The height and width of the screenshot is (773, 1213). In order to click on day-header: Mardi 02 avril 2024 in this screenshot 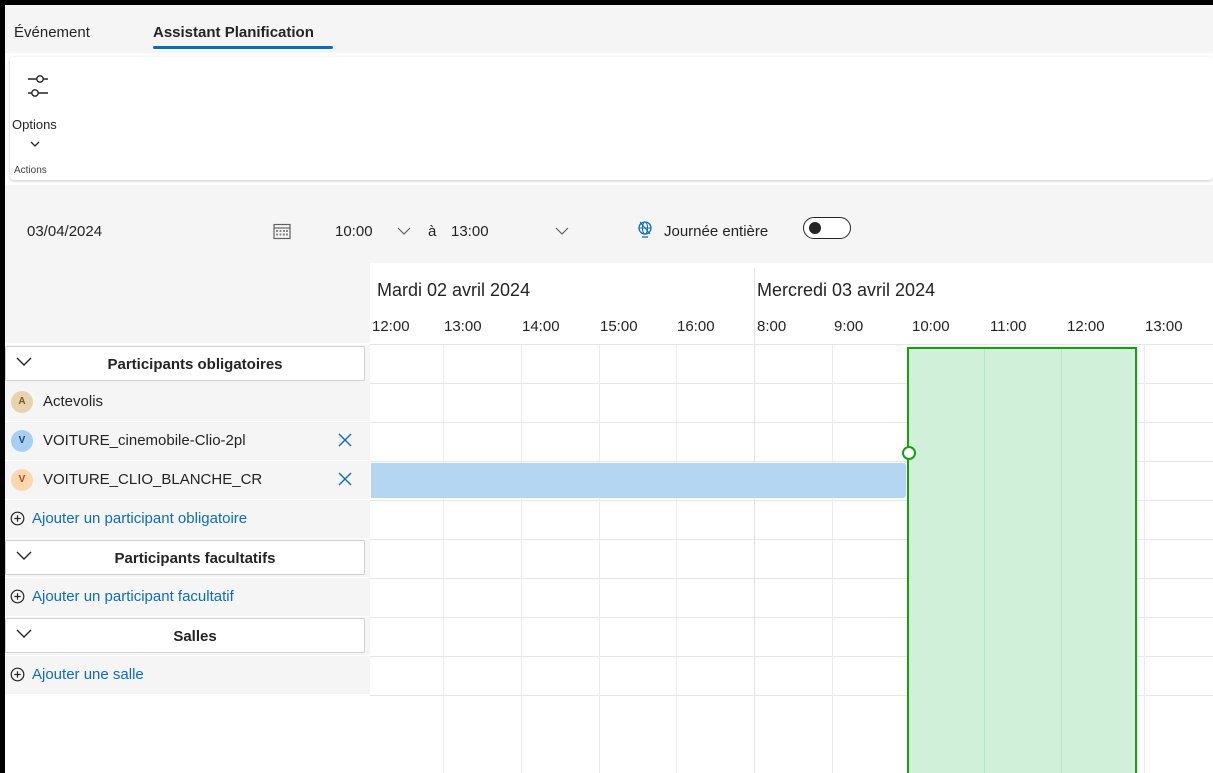, I will do `click(454, 290)`.